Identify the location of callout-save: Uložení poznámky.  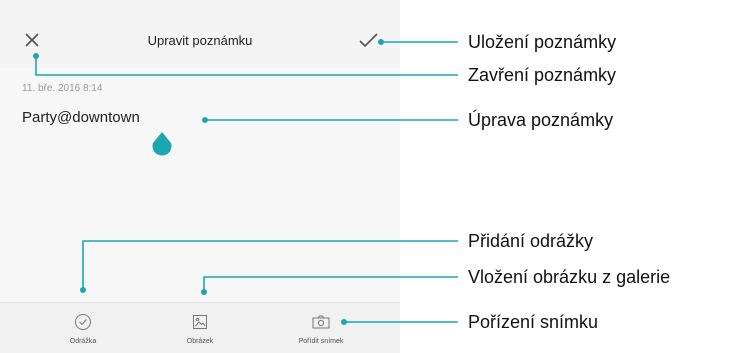
(542, 42).